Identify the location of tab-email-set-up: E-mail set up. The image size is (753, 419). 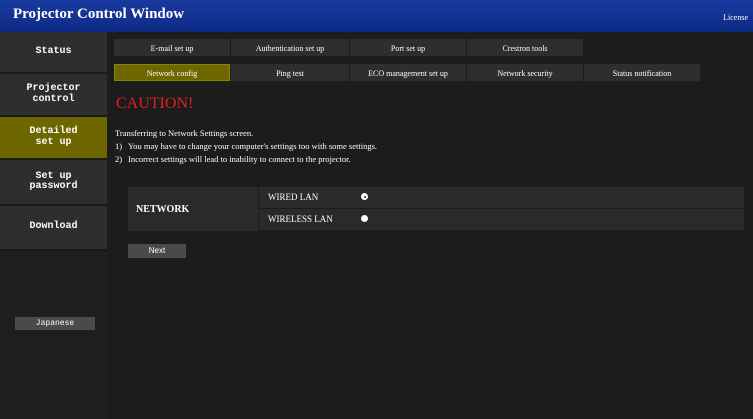
(172, 47).